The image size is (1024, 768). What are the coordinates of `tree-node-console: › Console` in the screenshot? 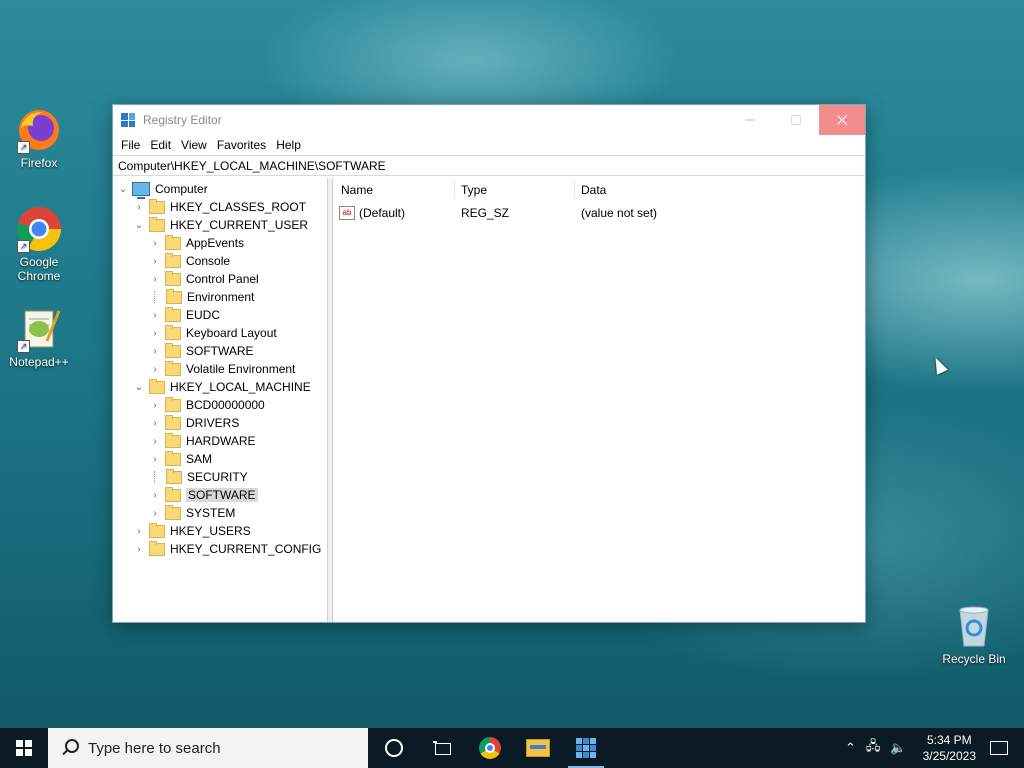 It's located at (189, 261).